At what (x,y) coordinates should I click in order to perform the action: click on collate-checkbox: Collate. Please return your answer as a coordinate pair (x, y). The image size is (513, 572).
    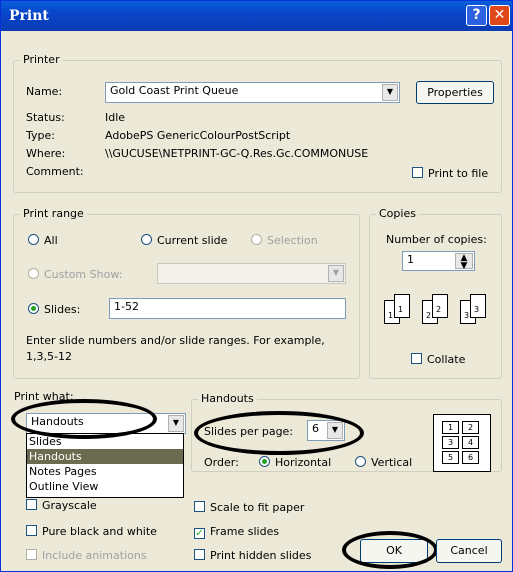
    Looking at the image, I should click on (438, 359).